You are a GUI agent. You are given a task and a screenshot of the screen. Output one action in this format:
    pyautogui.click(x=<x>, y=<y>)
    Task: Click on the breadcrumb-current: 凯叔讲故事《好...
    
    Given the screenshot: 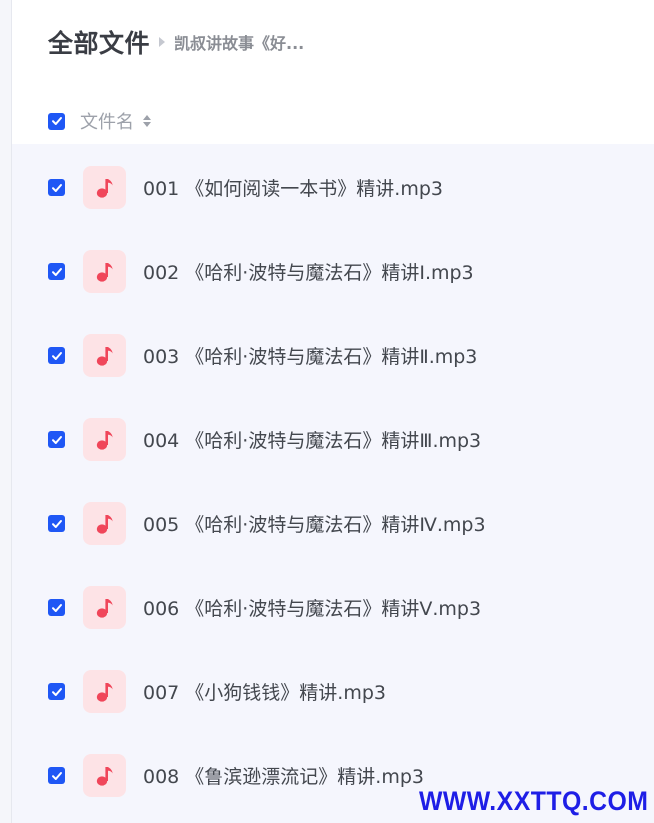 What is the action you would take?
    pyautogui.click(x=239, y=42)
    